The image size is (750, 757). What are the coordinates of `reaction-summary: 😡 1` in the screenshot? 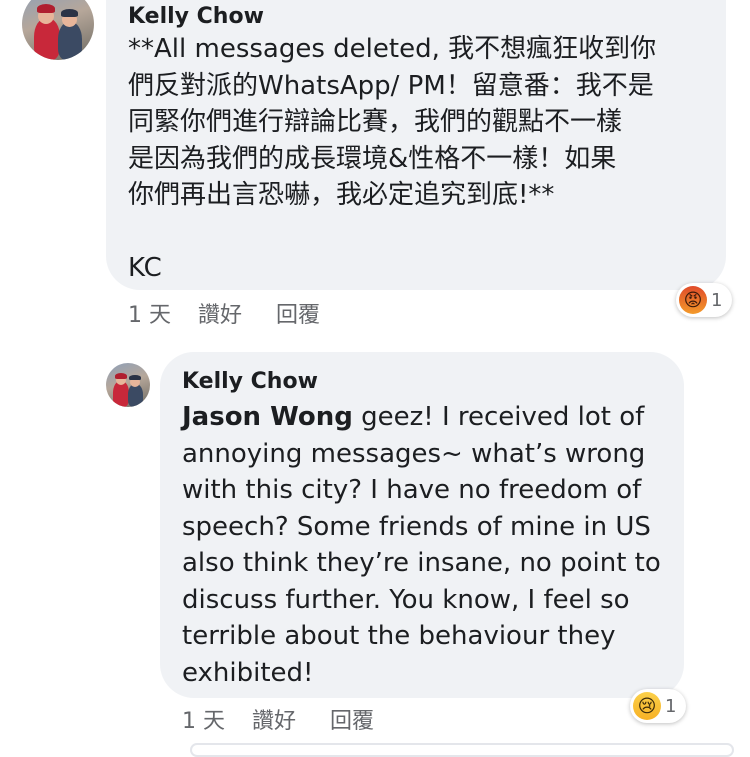 It's located at (704, 300).